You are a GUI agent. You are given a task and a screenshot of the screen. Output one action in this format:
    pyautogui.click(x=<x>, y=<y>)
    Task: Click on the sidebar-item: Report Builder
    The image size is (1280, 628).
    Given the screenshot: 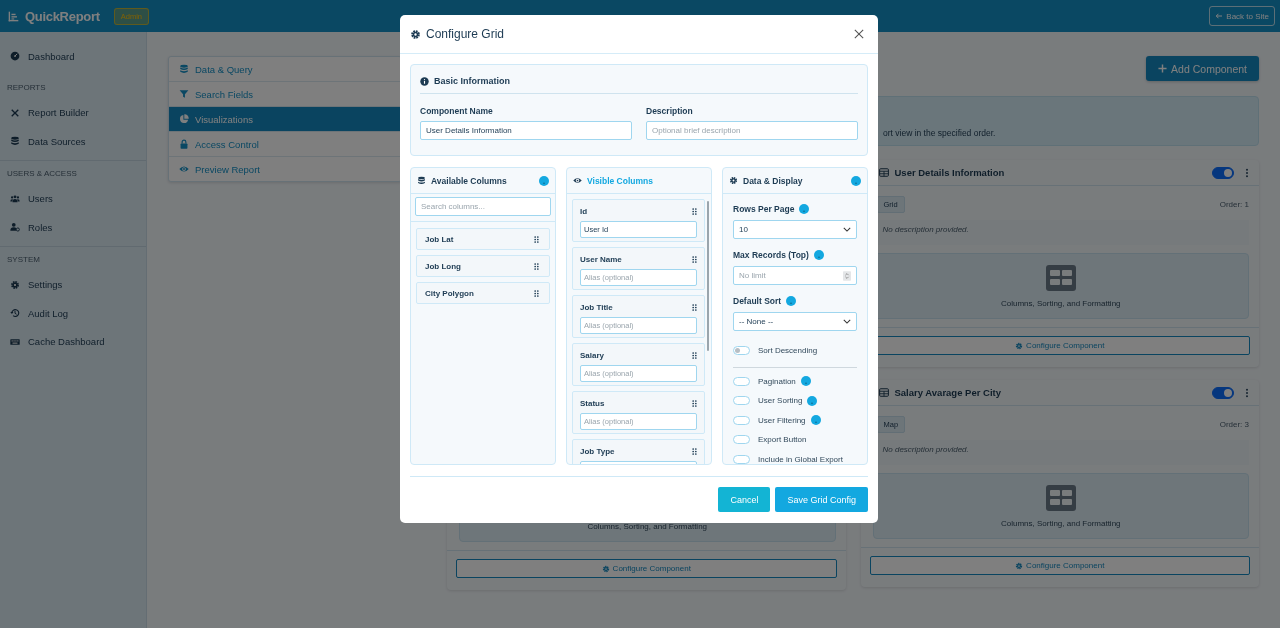 What is the action you would take?
    pyautogui.click(x=73, y=112)
    